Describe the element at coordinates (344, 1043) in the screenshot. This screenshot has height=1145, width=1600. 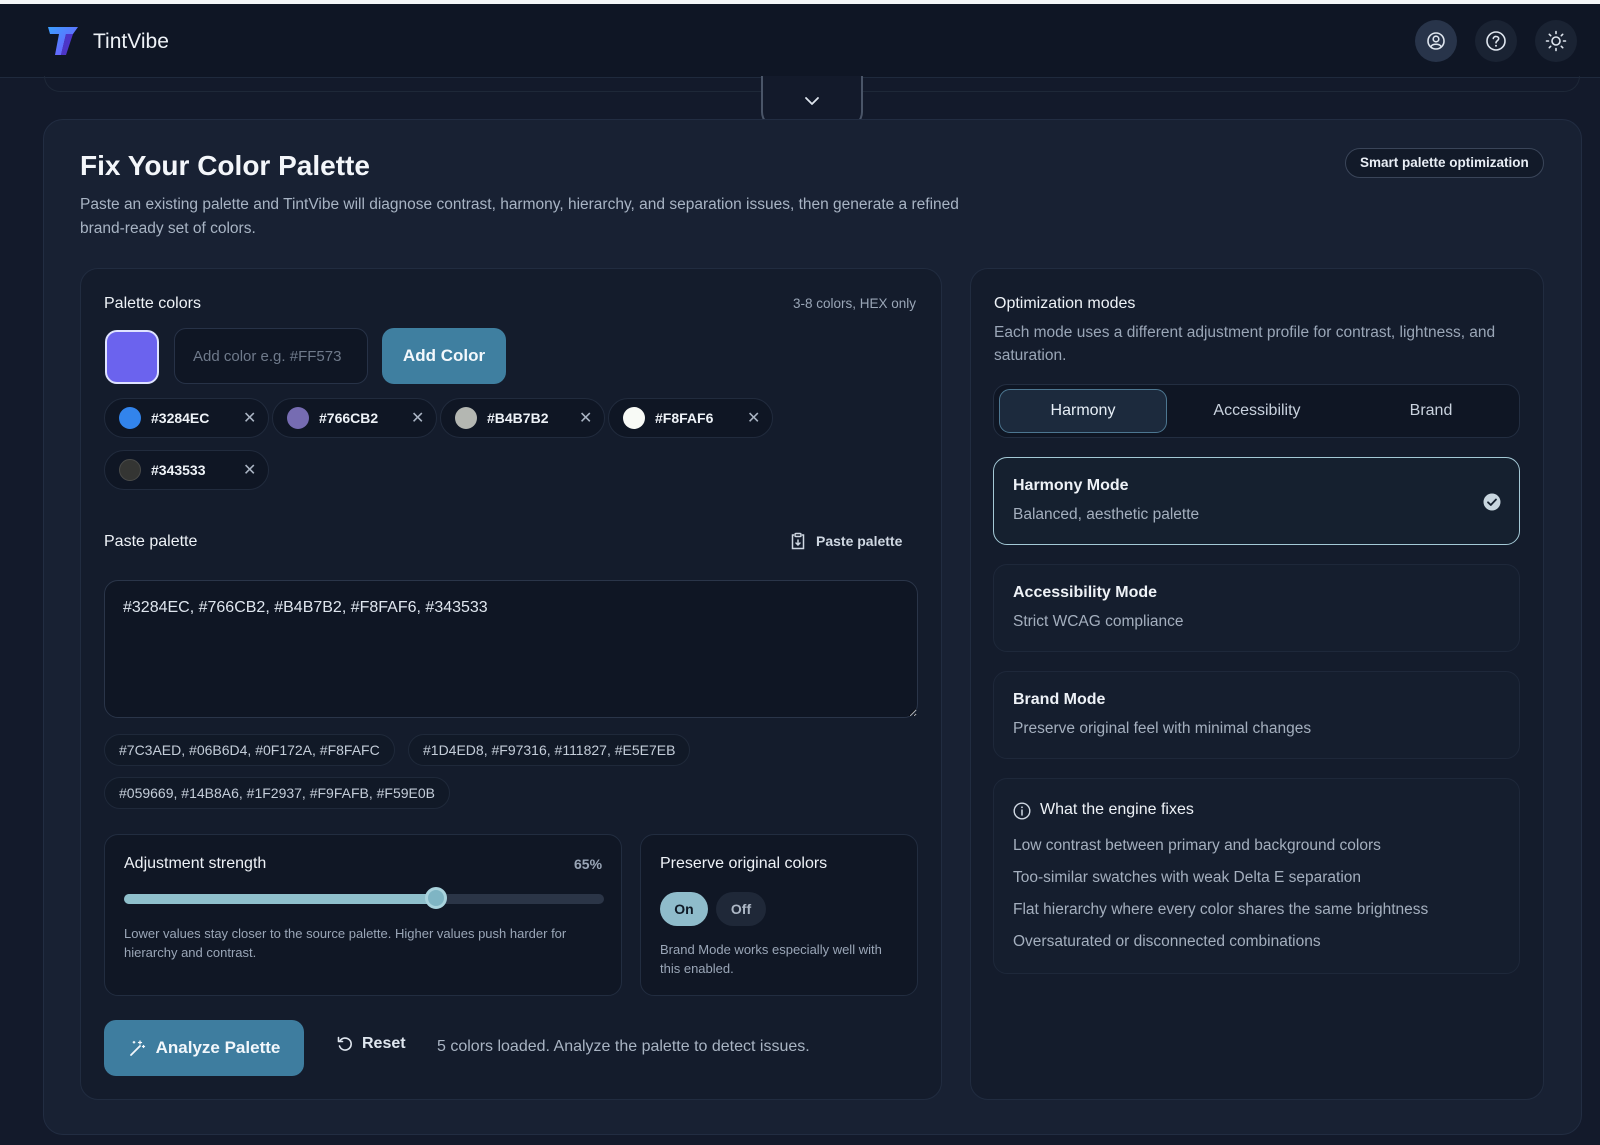
I see `reset-icon` at that location.